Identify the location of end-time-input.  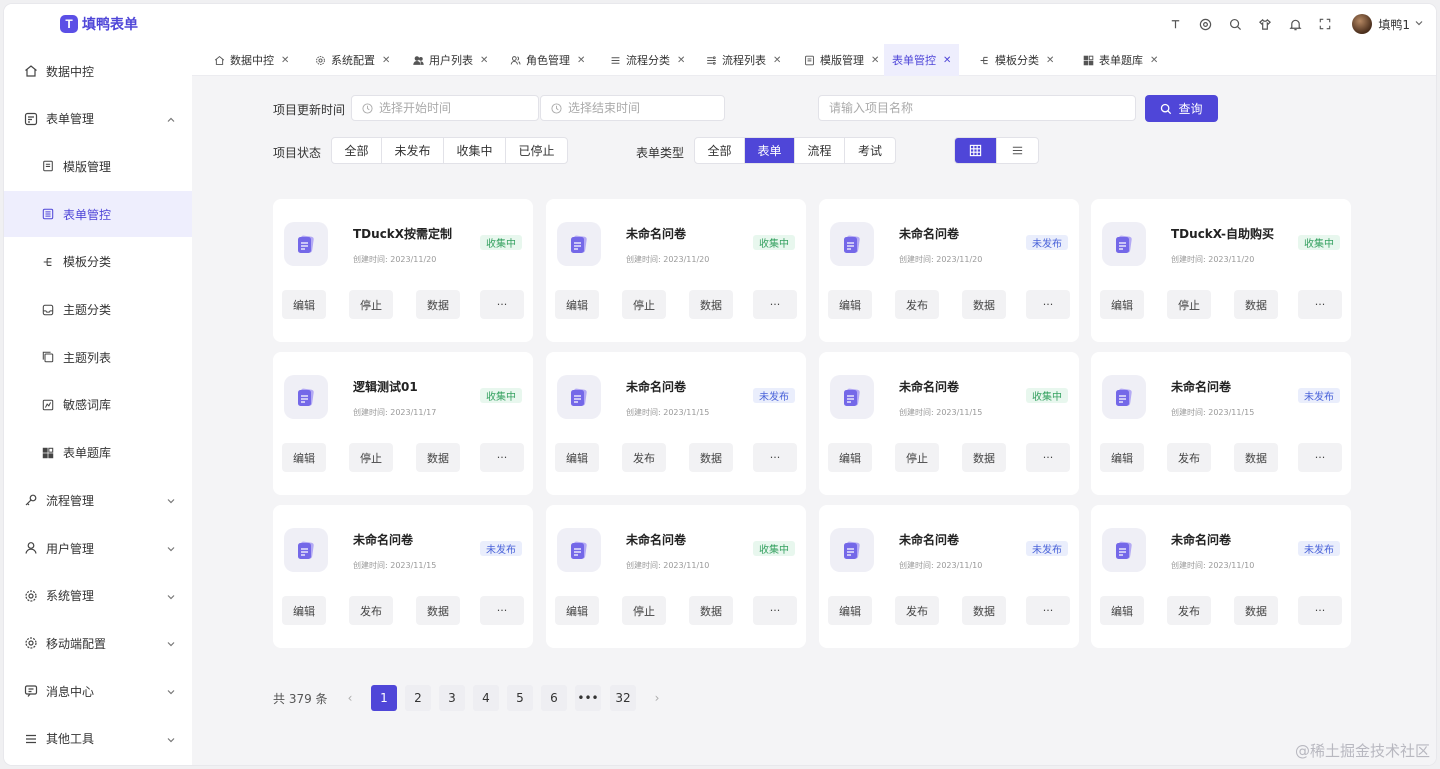
(632, 108).